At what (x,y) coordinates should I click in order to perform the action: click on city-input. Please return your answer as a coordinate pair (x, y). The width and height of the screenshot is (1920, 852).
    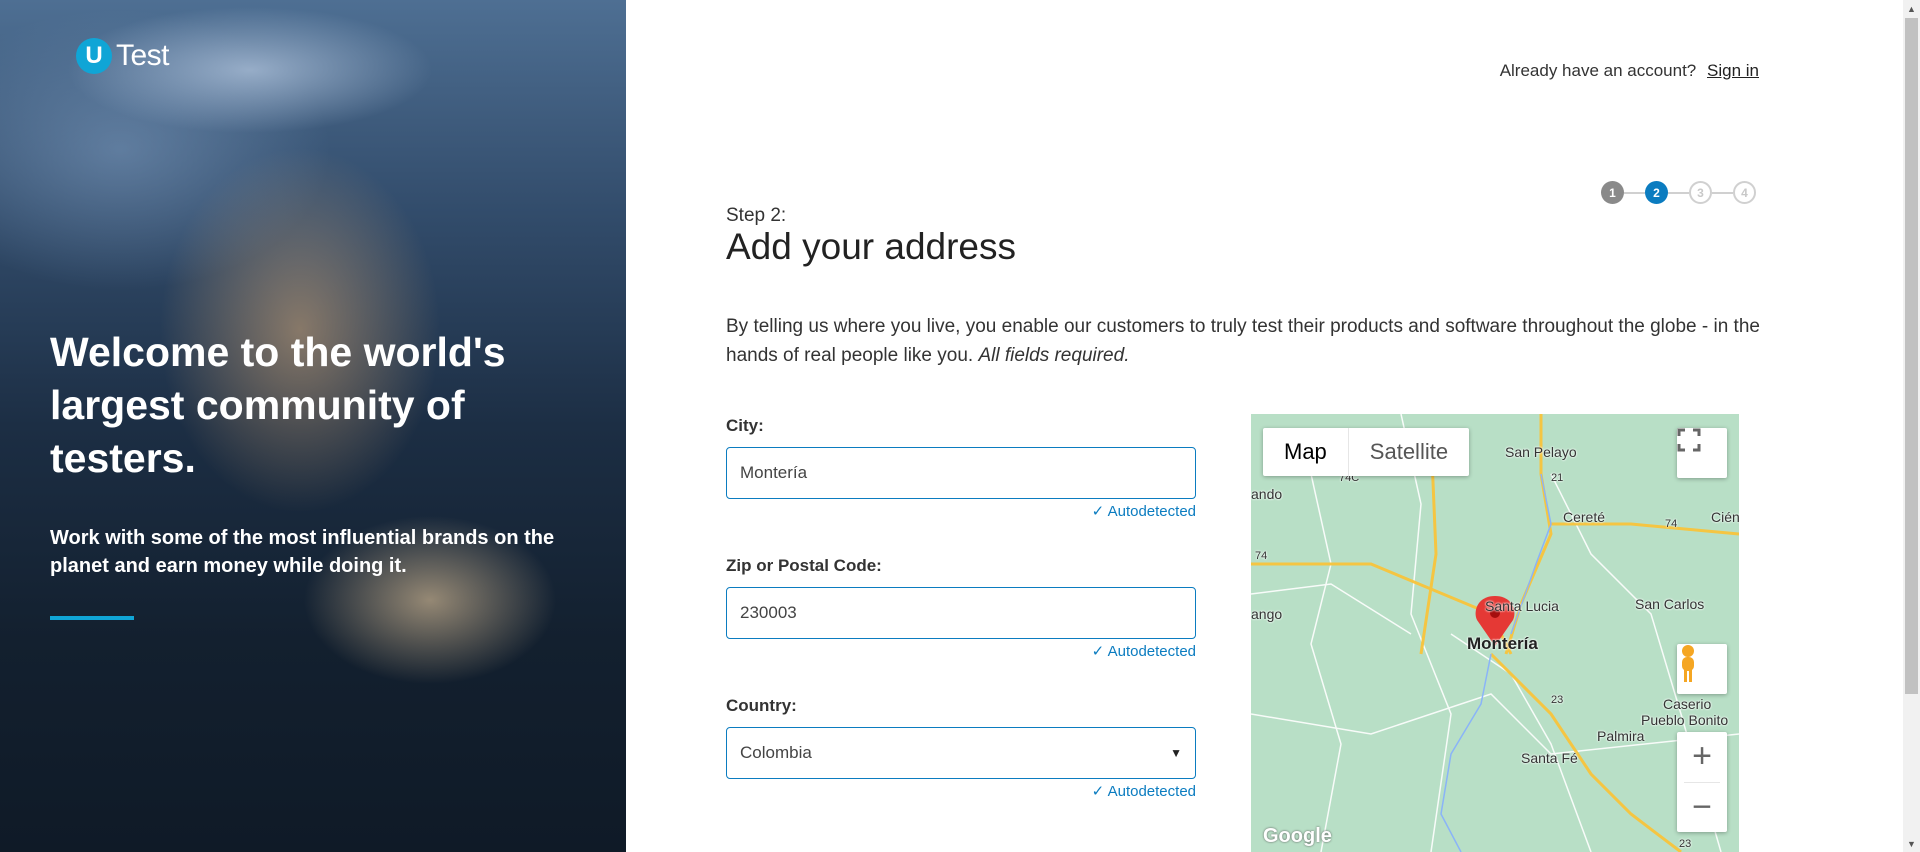
    Looking at the image, I should click on (961, 473).